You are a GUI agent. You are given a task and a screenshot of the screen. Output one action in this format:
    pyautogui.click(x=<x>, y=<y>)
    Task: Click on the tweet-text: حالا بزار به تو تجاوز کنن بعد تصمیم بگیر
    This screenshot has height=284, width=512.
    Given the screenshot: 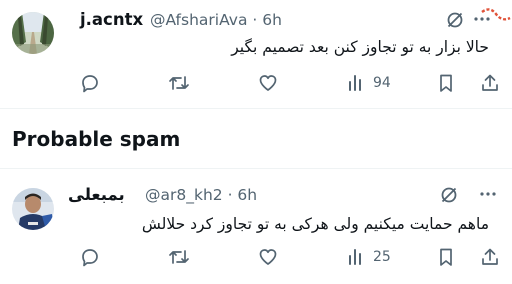 What is the action you would take?
    pyautogui.click(x=360, y=47)
    